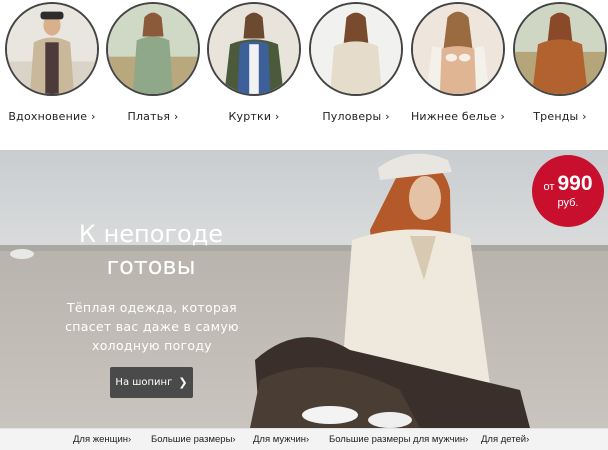  Describe the element at coordinates (458, 116) in the screenshot. I see `category-lingerie-label: Нижнее белье ›` at that location.